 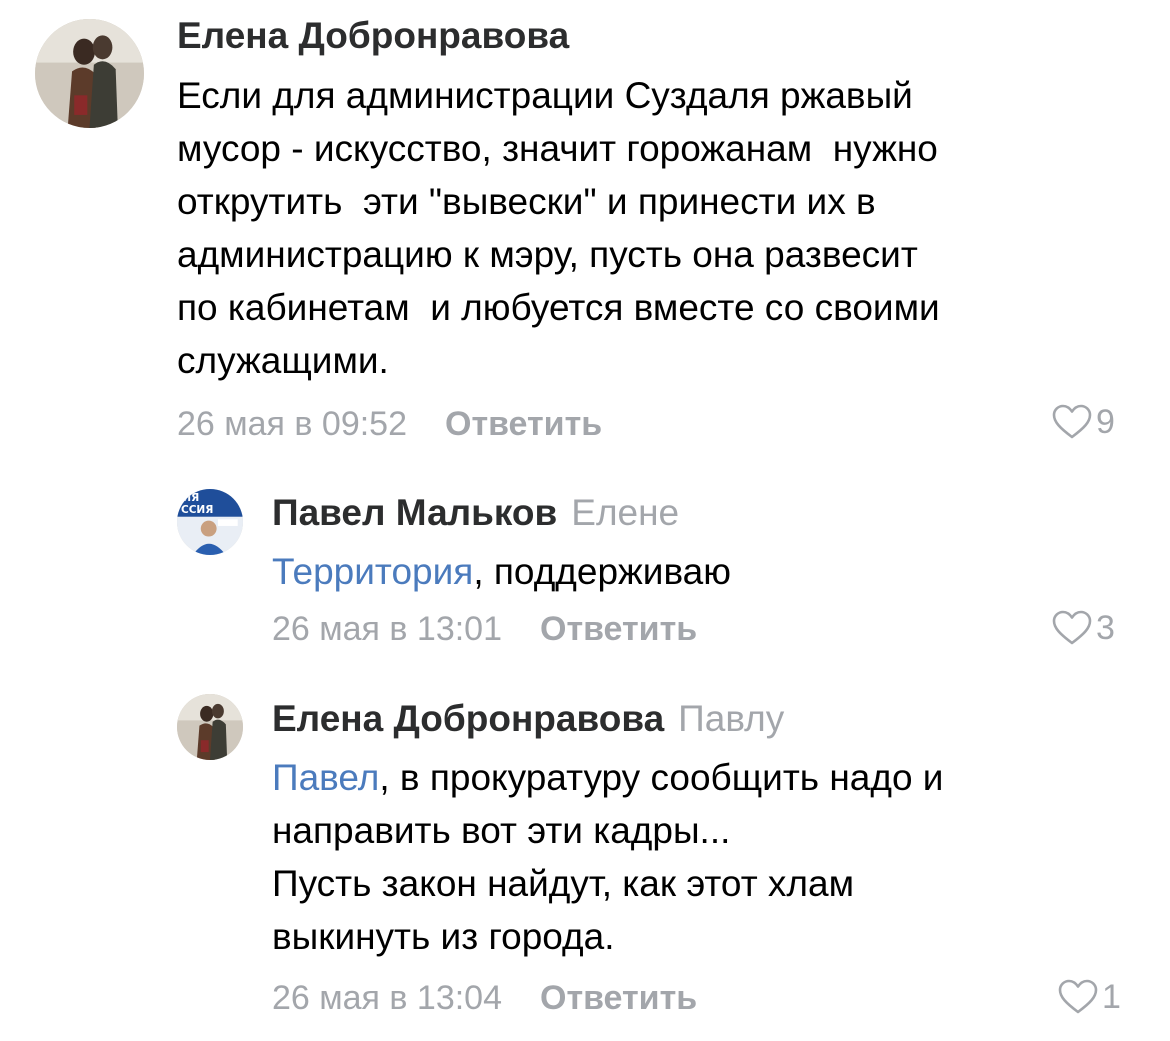 What do you see at coordinates (190, 498) in the screenshot?
I see `svg-text: ИЯ` at bounding box center [190, 498].